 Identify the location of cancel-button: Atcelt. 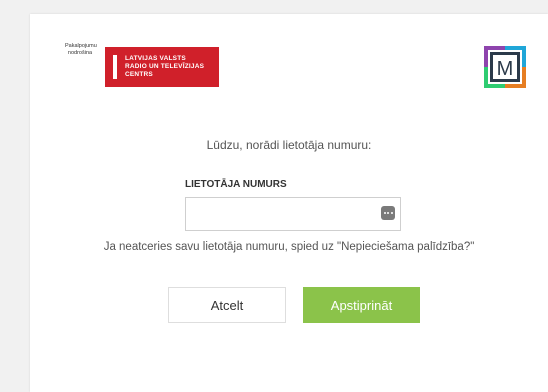
(227, 305).